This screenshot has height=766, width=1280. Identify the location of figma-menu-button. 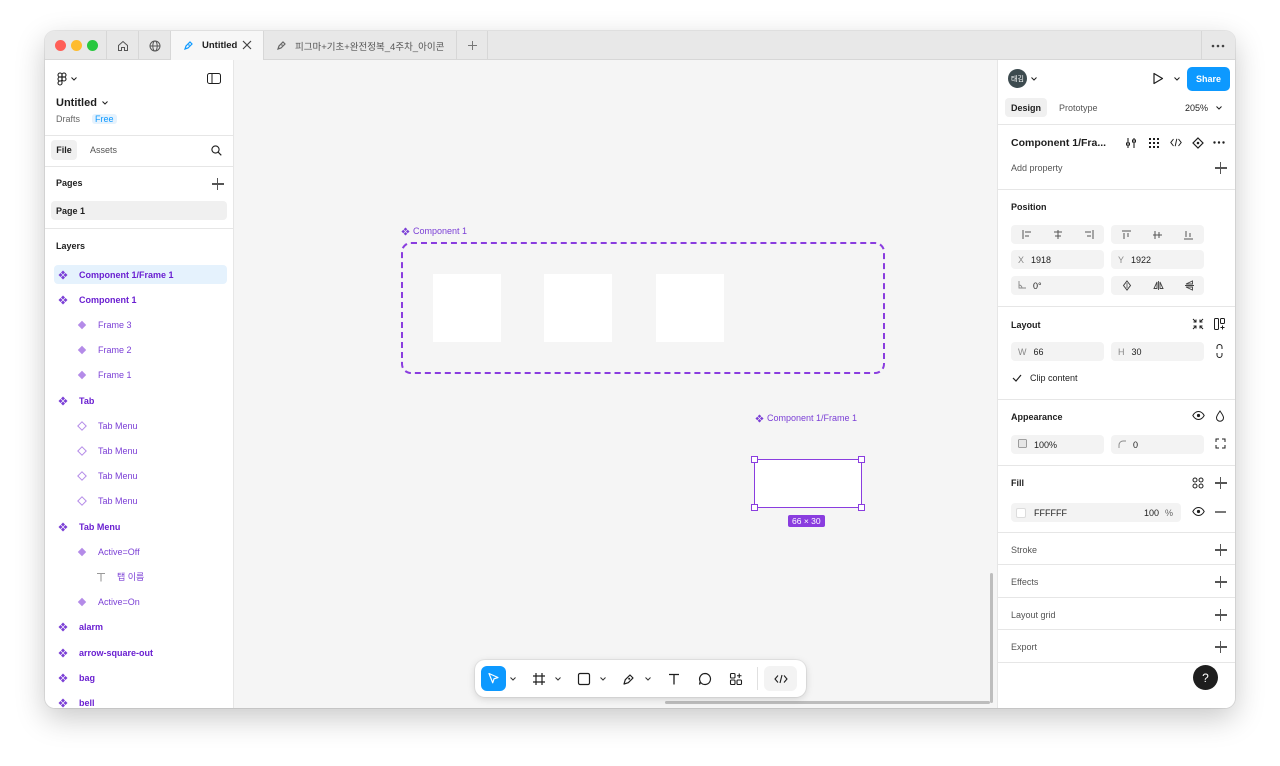
(67, 79).